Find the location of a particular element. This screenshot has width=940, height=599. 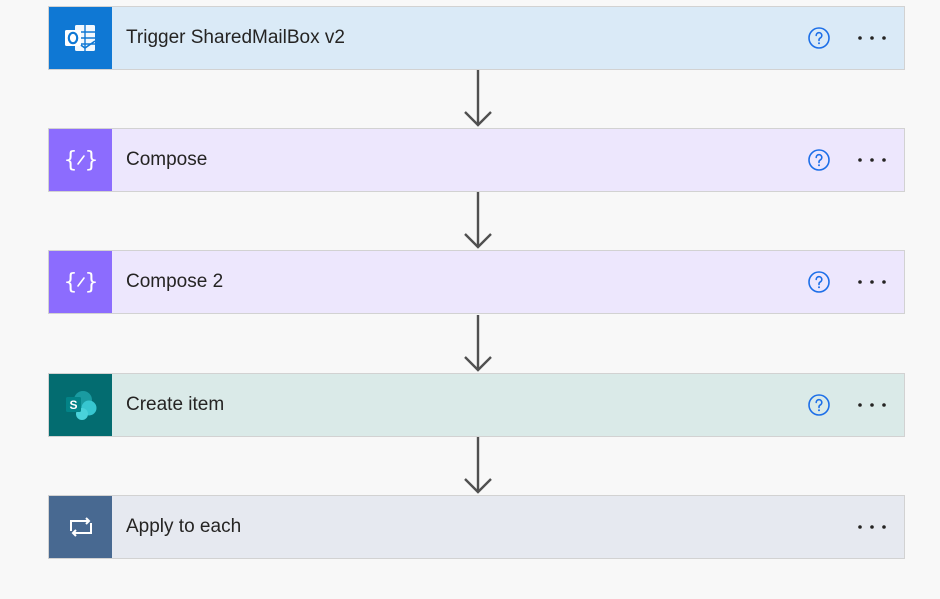

sharepoint-icon: S is located at coordinates (80, 405).